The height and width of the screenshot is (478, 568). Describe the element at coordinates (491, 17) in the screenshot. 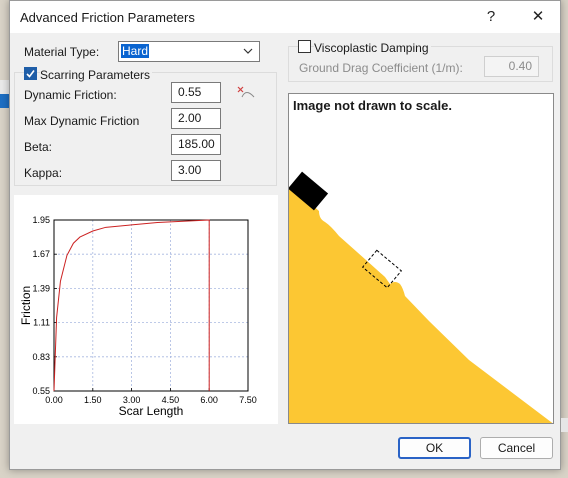

I see `help-button: ?` at that location.